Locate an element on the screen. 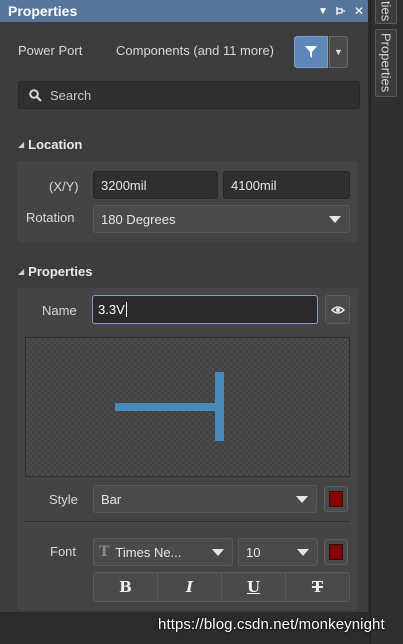 The width and height of the screenshot is (403, 644). font-type-icon: T is located at coordinates (104, 552).